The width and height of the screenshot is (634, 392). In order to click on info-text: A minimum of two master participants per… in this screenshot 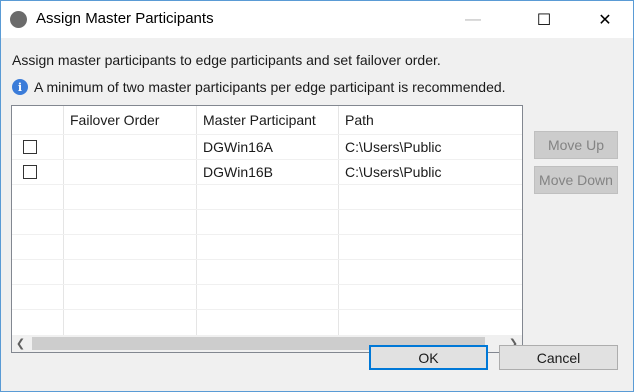, I will do `click(270, 87)`.